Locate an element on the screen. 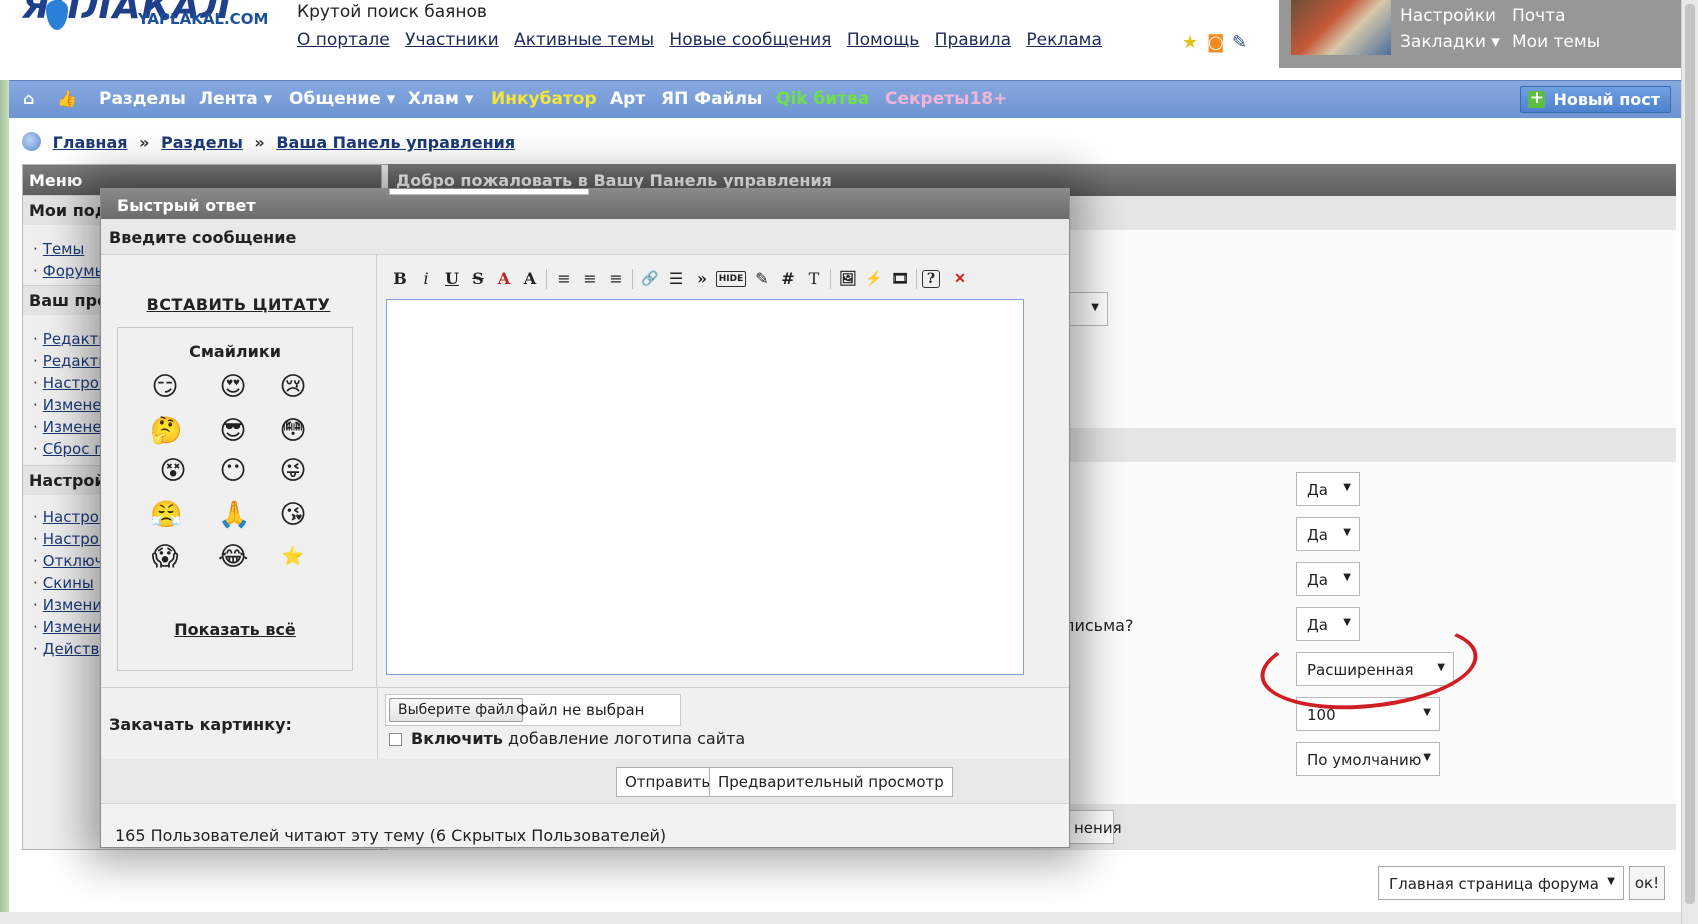 Image resolution: width=1698 pixels, height=924 pixels. link-new-messages: Новые сообщения is located at coordinates (750, 40).